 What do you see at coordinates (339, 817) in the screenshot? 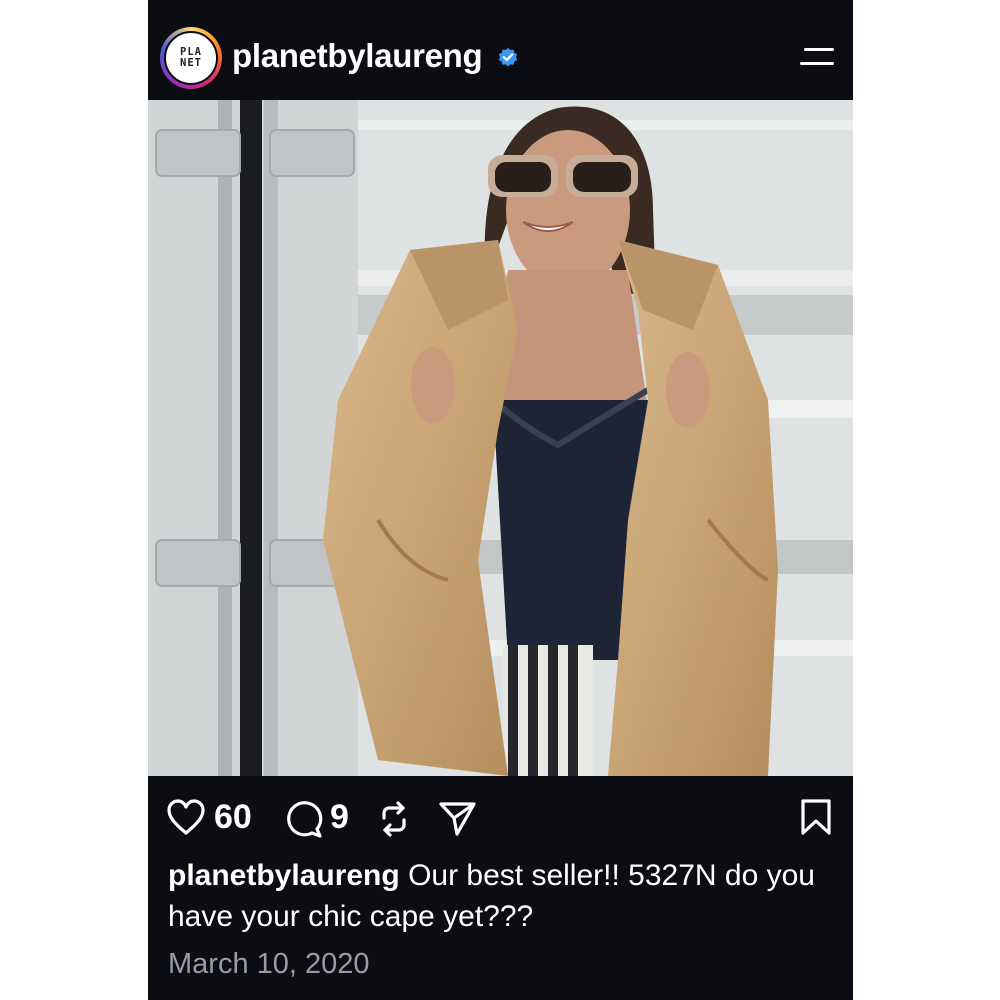
I see `comment-count: 9` at bounding box center [339, 817].